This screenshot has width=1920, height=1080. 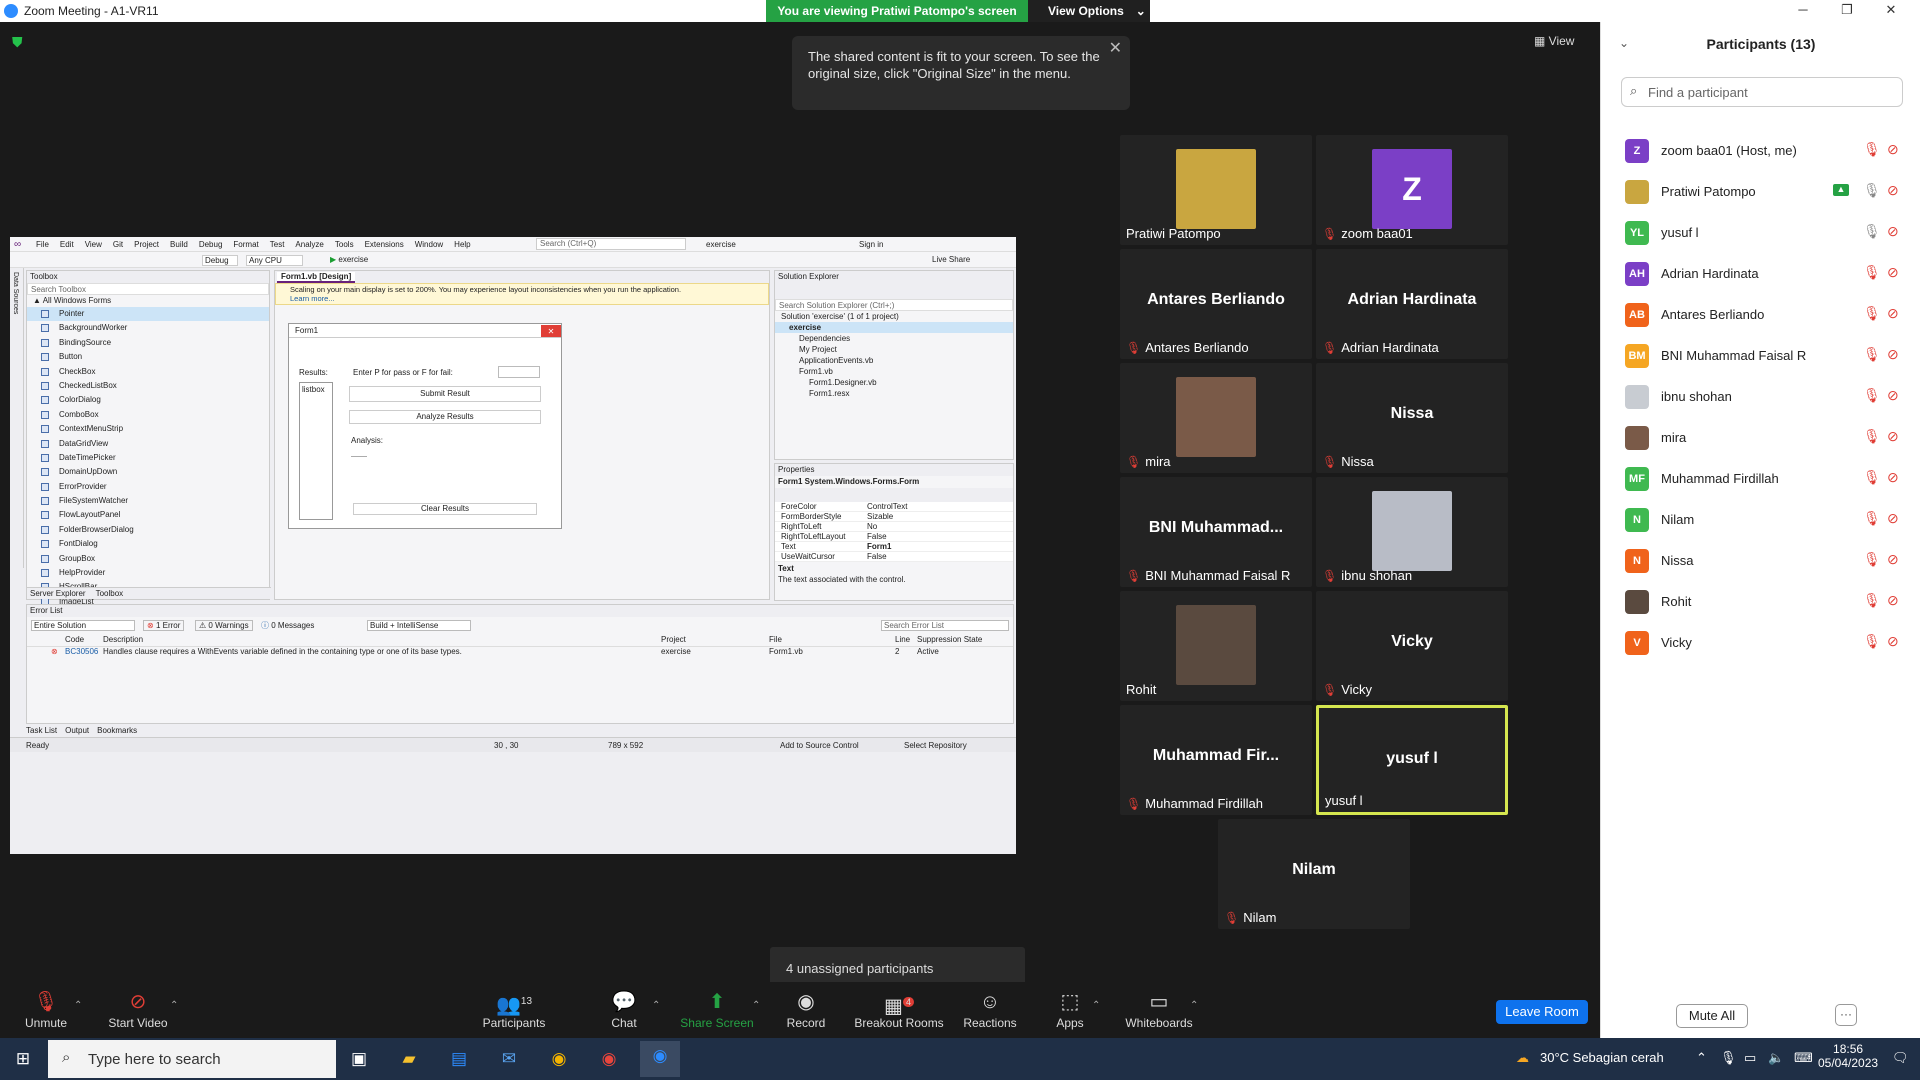 I want to click on chat-button: 💬 Chat, so click(x=624, y=1010).